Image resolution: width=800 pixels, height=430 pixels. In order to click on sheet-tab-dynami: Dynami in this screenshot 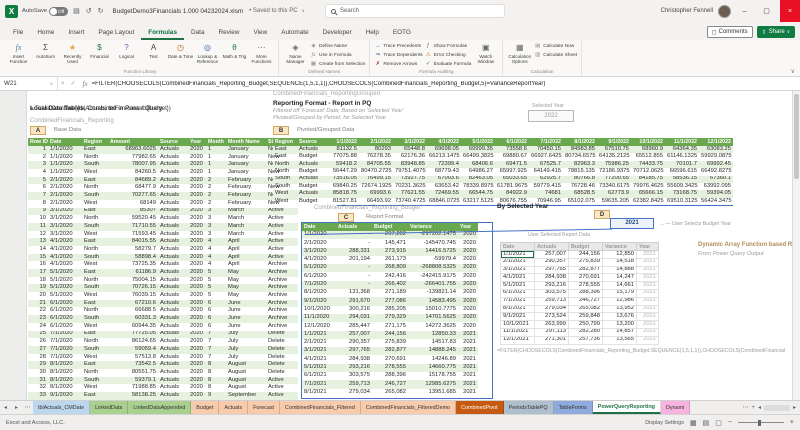, I will do `click(675, 407)`.